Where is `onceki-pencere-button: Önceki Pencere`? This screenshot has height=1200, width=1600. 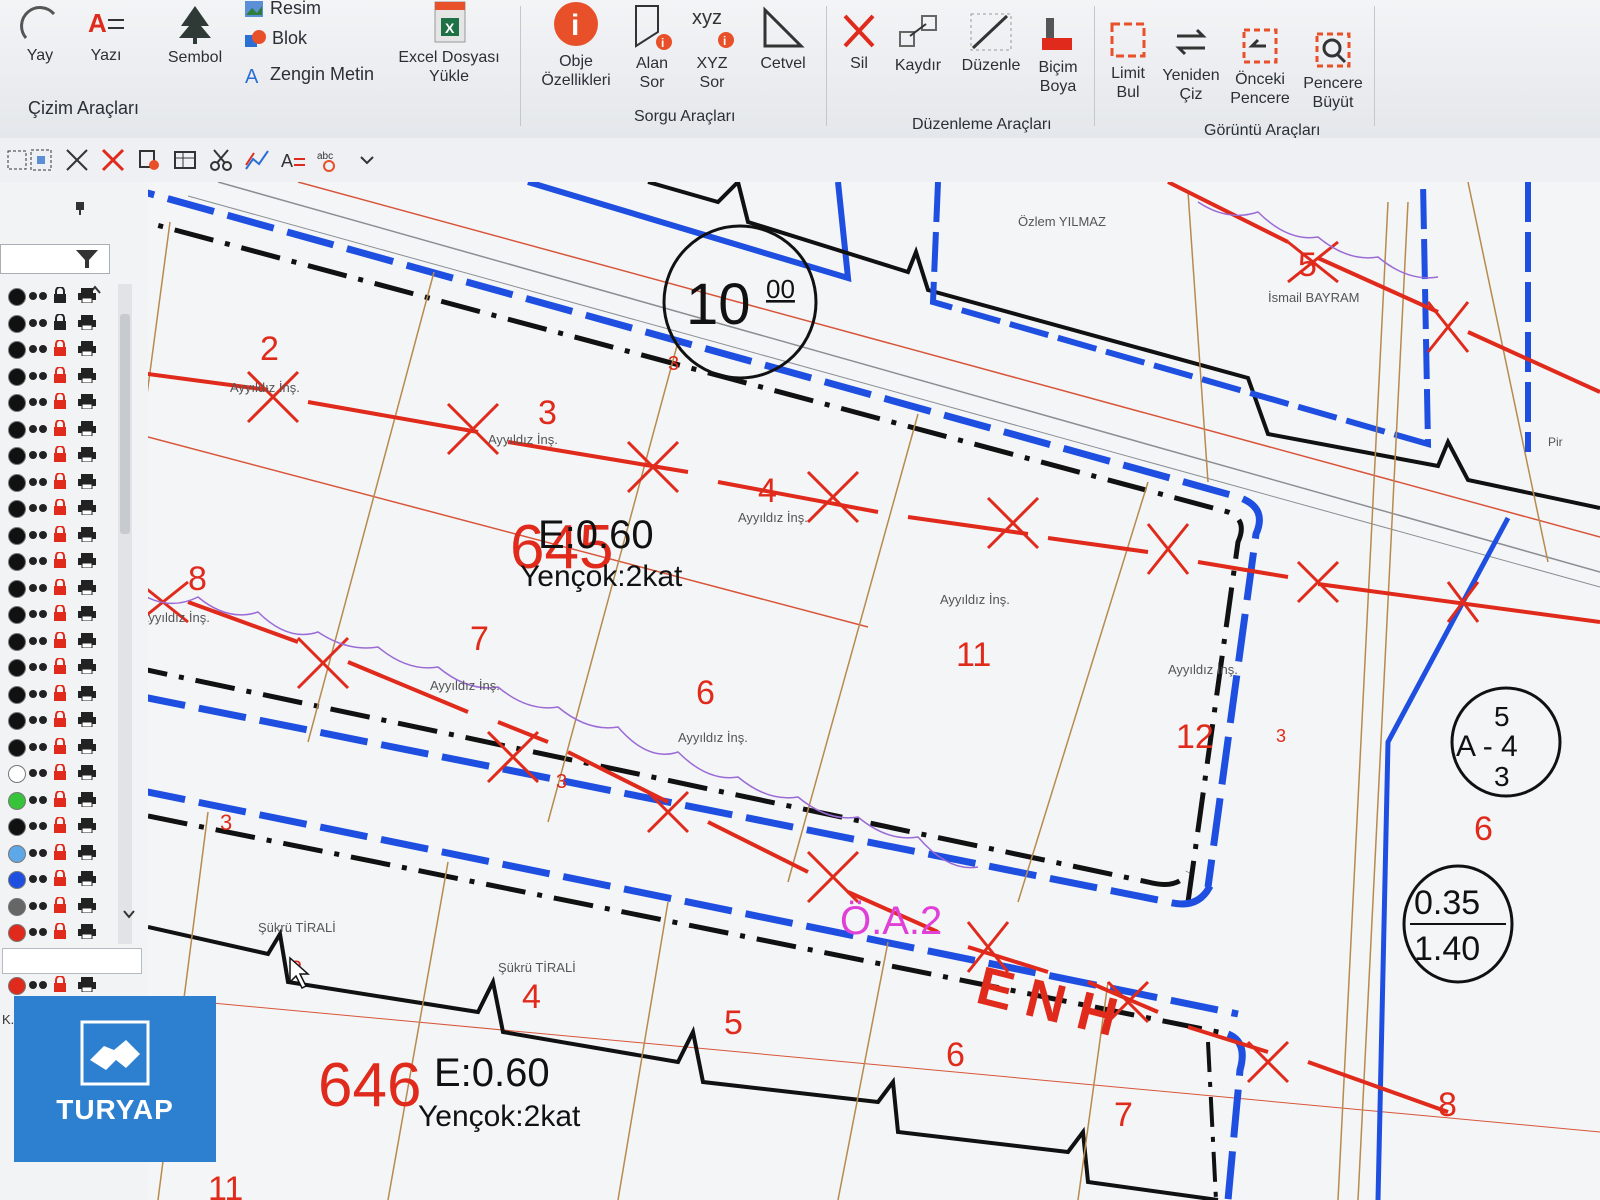
onceki-pencere-button: Önceki Pencere is located at coordinates (1260, 67).